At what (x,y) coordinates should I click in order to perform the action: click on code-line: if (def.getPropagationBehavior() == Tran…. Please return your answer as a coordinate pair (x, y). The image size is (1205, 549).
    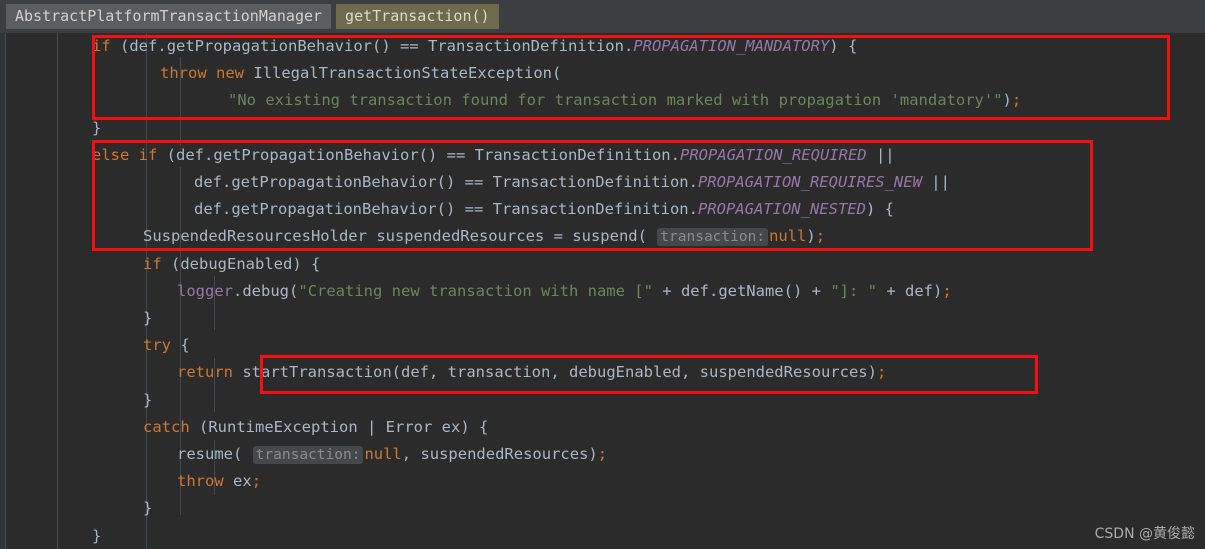
    Looking at the image, I should click on (457, 46).